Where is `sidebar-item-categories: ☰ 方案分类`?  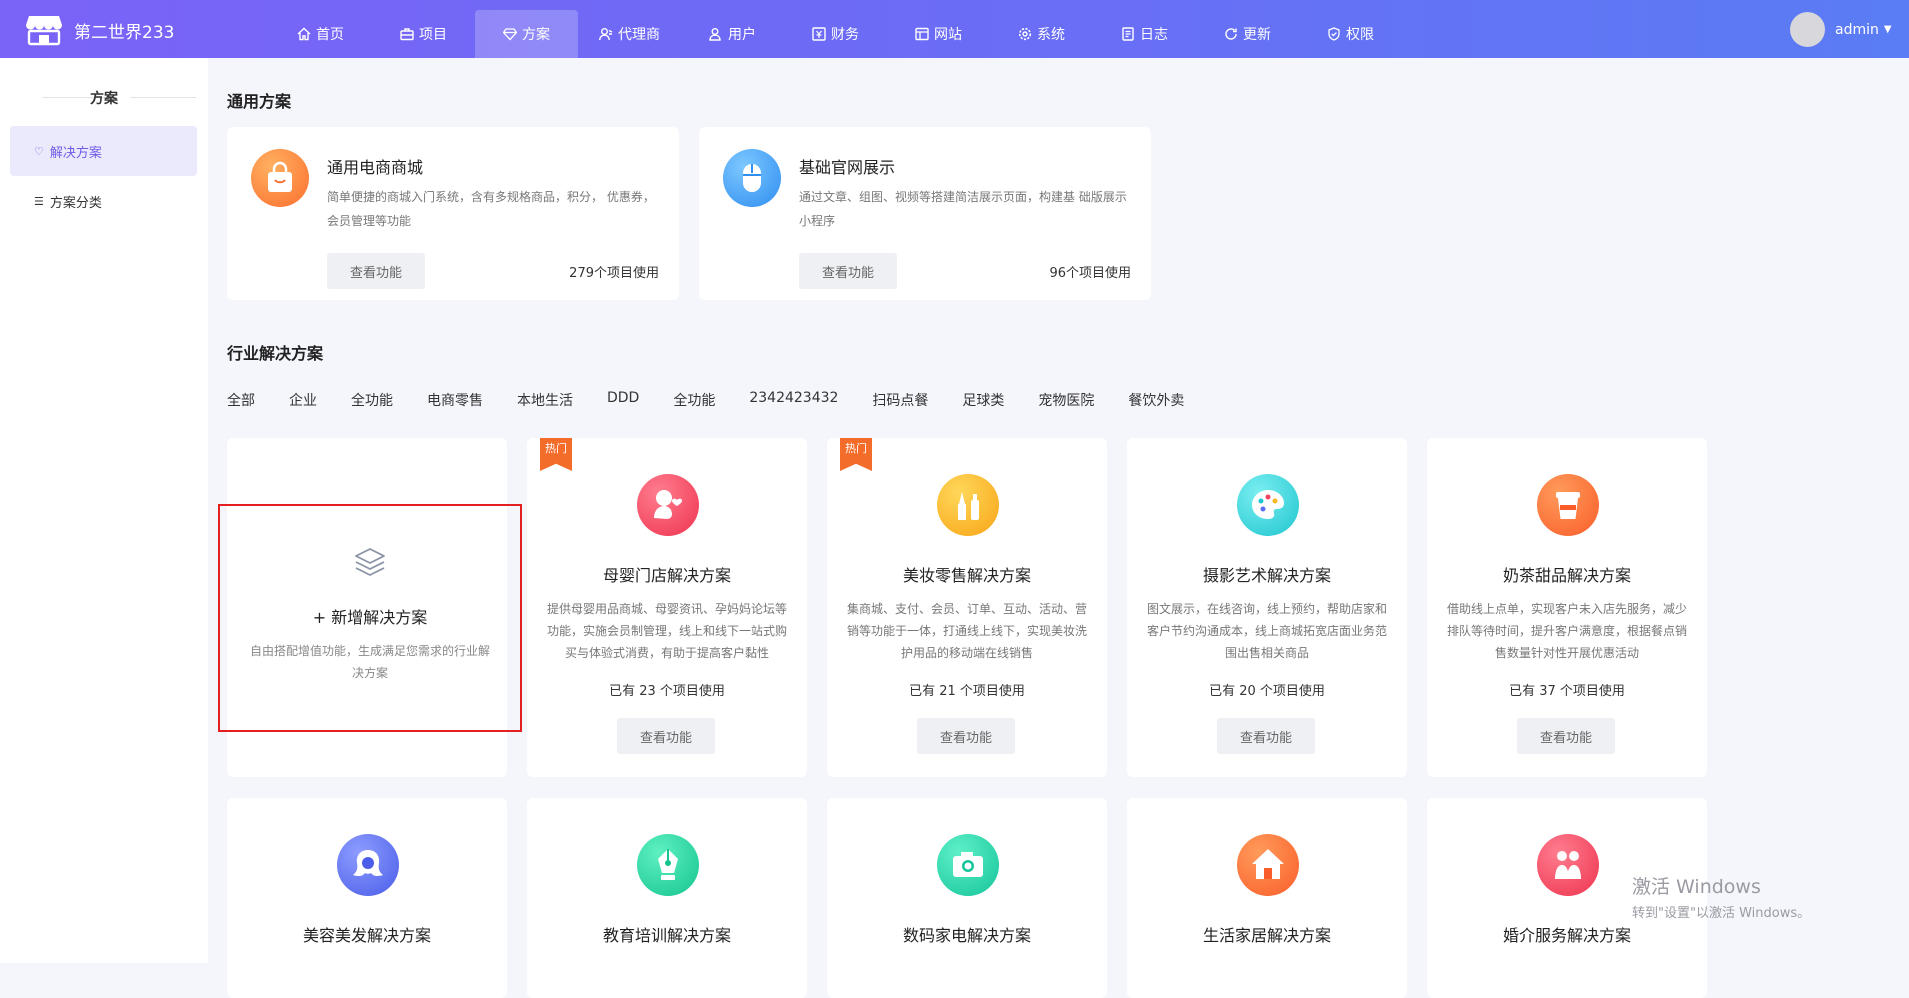
sidebar-item-categories: ☰ 方案分类 is located at coordinates (103, 201).